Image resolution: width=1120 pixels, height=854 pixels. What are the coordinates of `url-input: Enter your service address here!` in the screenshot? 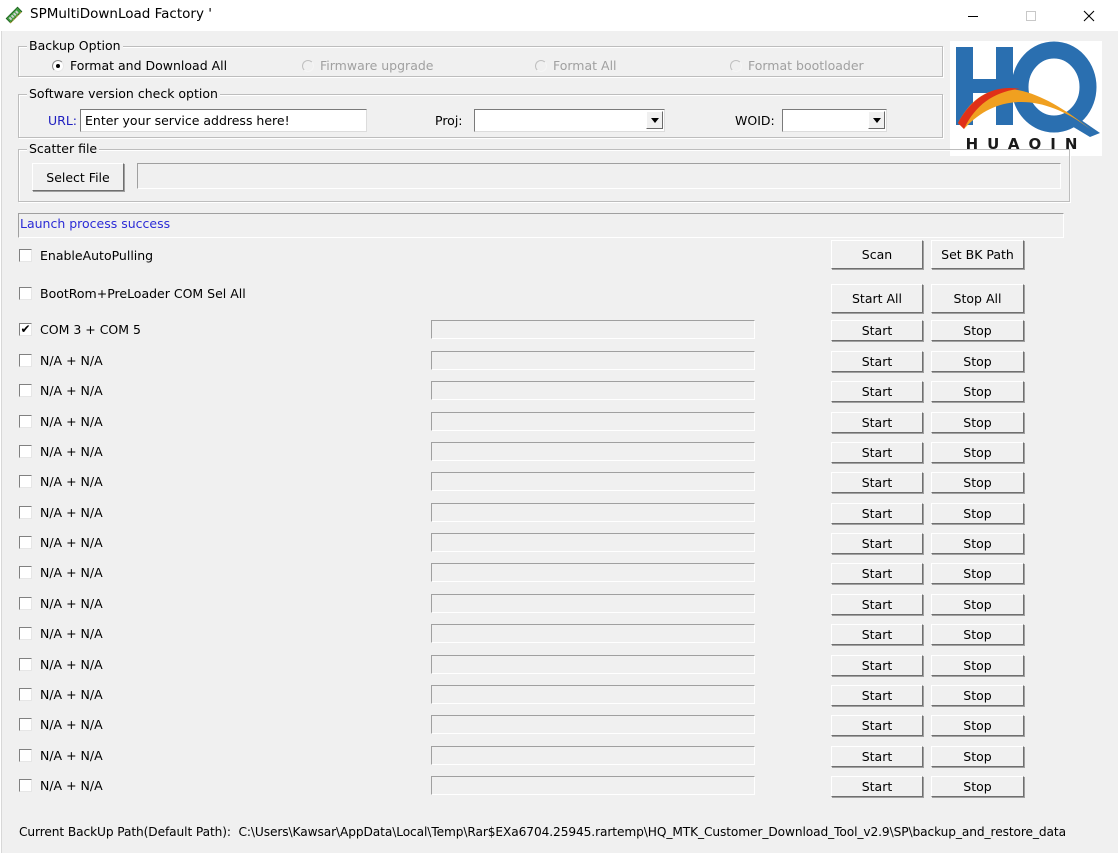 It's located at (223, 120).